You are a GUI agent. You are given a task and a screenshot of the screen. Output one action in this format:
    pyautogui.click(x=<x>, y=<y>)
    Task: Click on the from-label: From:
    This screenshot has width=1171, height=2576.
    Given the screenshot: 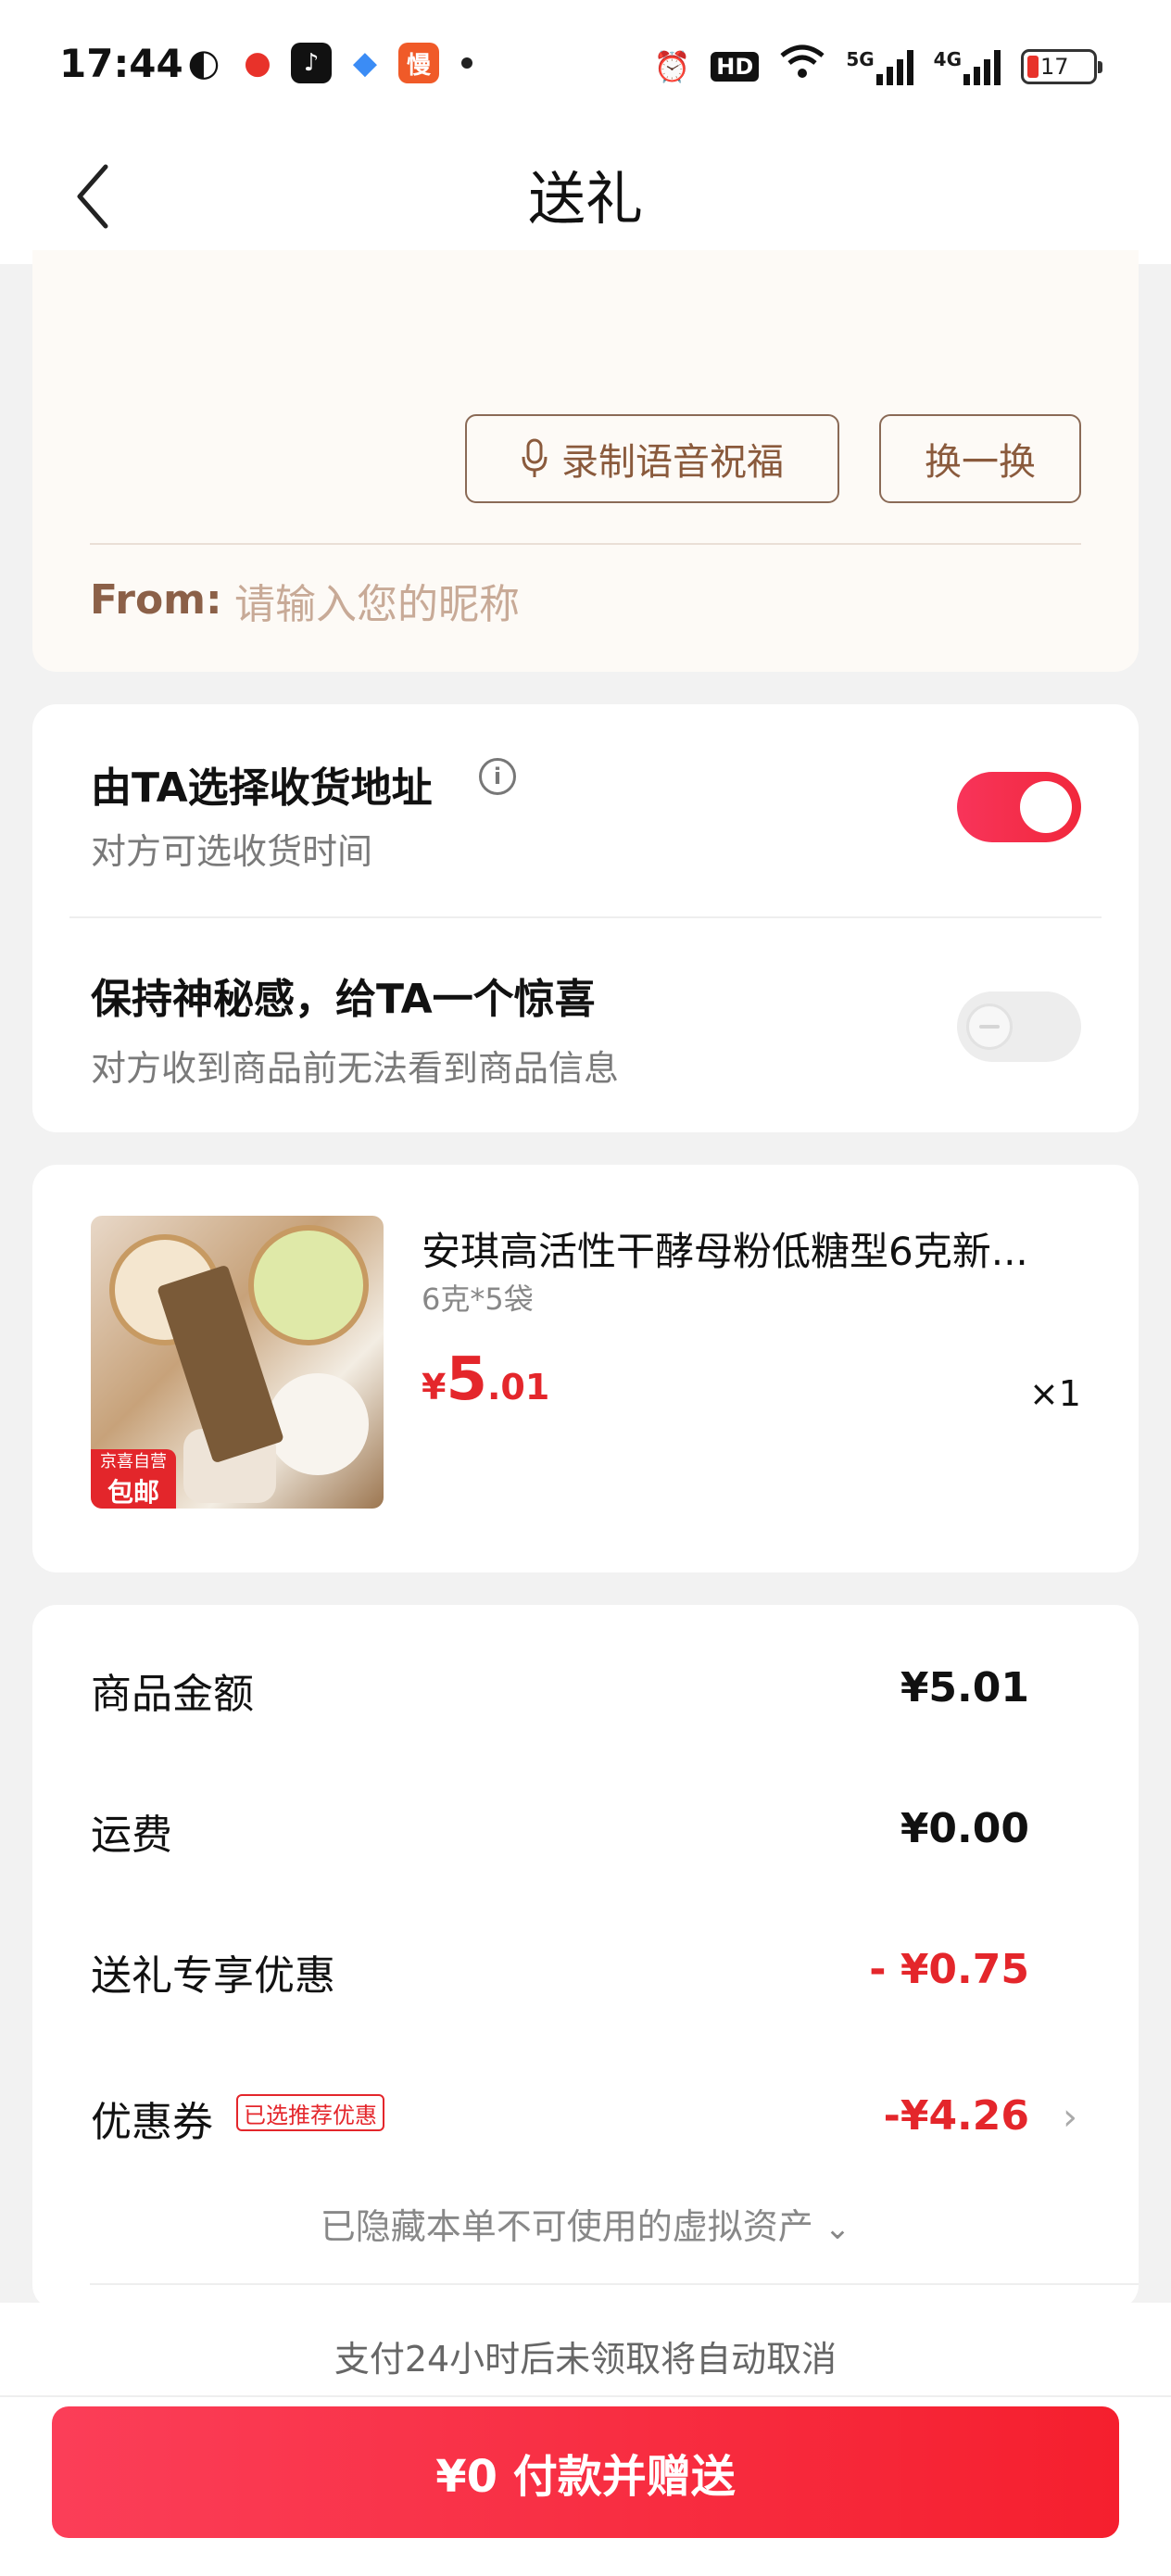 What is the action you would take?
    pyautogui.click(x=156, y=600)
    